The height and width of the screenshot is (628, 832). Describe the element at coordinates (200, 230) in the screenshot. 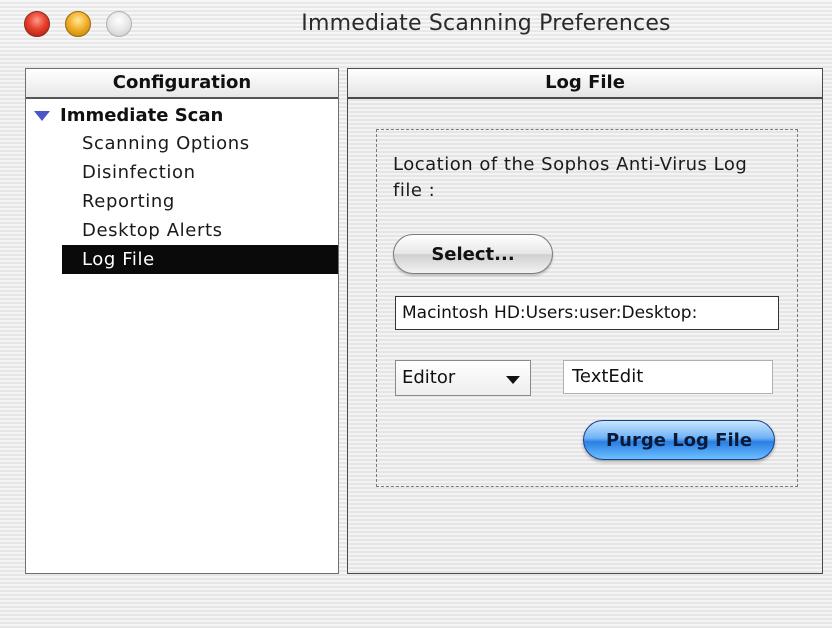

I see `tree-item-desktop-alerts: Desktop Alerts` at that location.